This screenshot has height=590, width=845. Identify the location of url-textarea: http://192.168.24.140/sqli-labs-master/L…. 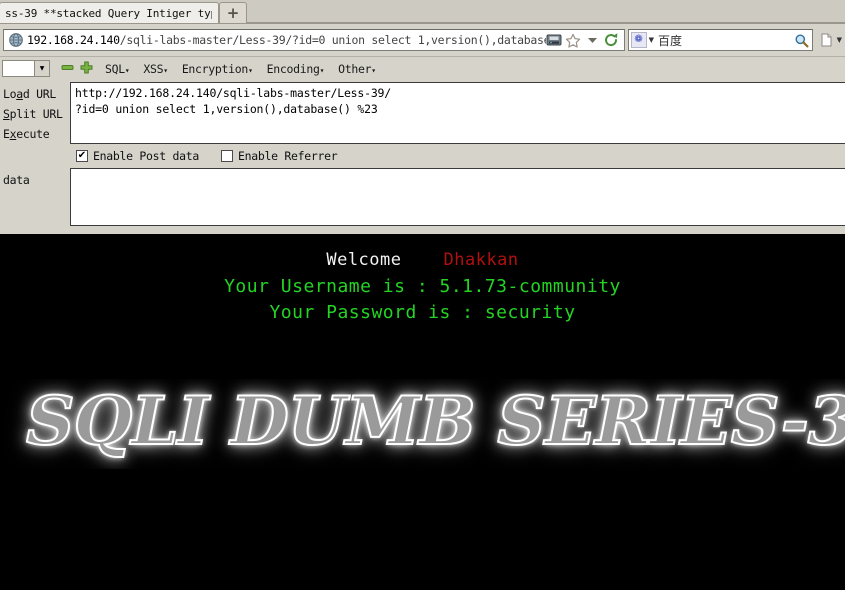
(457, 113).